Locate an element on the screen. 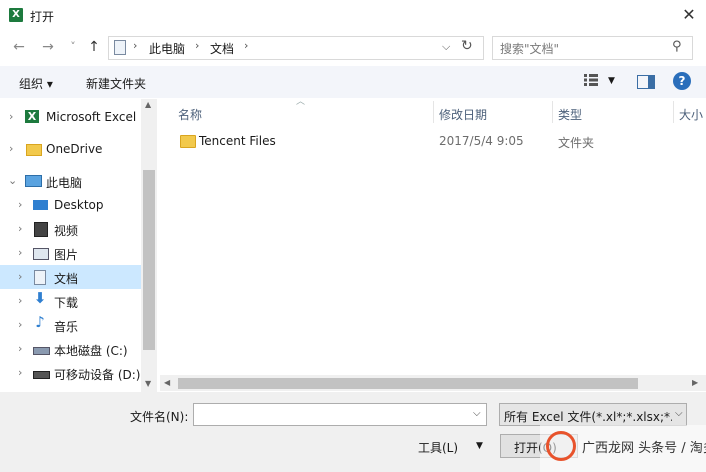 This screenshot has width=706, height=472. scroll-down-icon: ▼ is located at coordinates (148, 383).